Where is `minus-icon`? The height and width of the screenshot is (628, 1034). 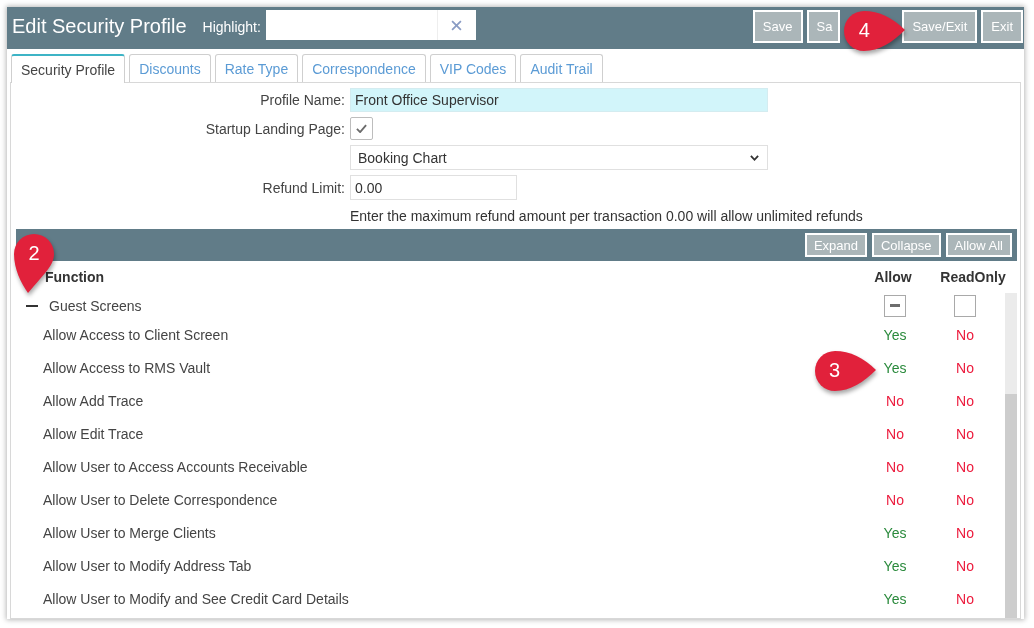 minus-icon is located at coordinates (895, 305).